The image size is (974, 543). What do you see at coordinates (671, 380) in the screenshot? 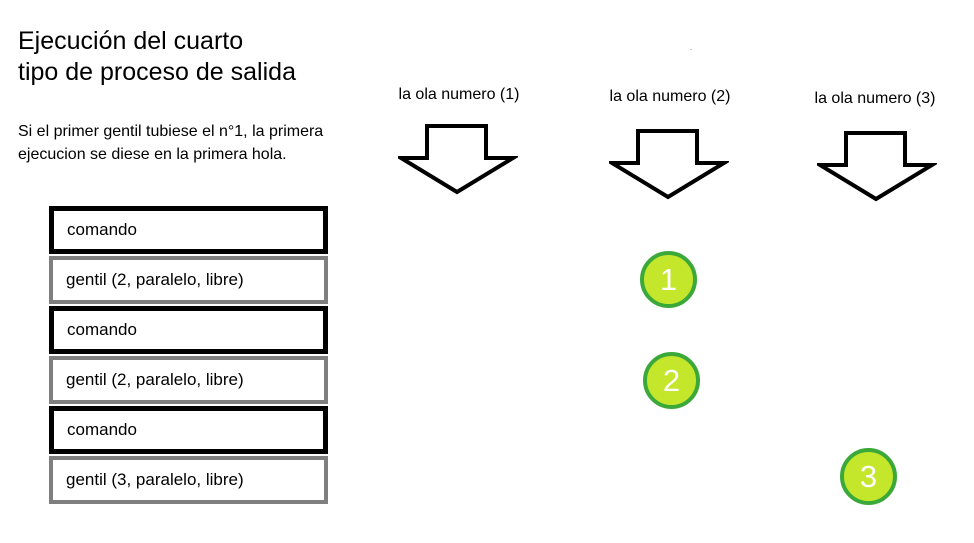
I see `marker-2: 2` at bounding box center [671, 380].